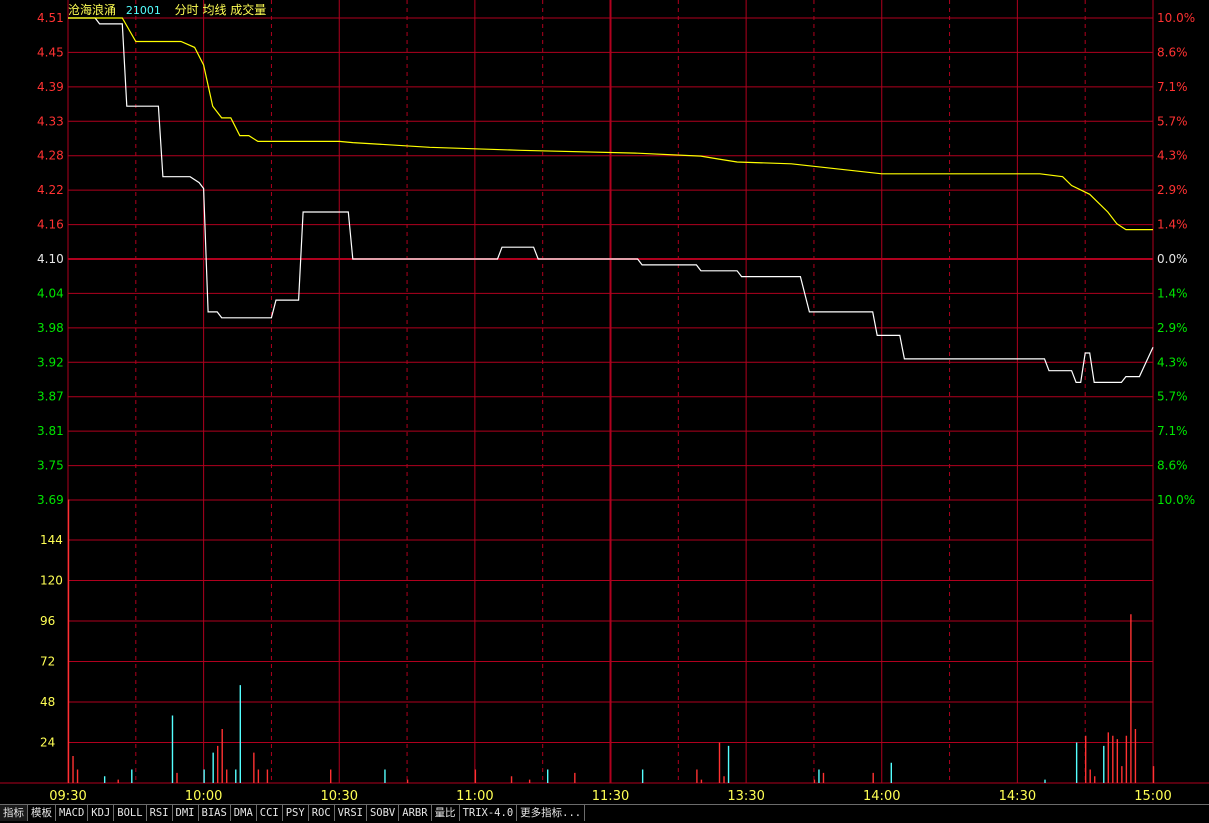  Describe the element at coordinates (92, 10) in the screenshot. I see `stock-name: 沧海浪涌` at that location.